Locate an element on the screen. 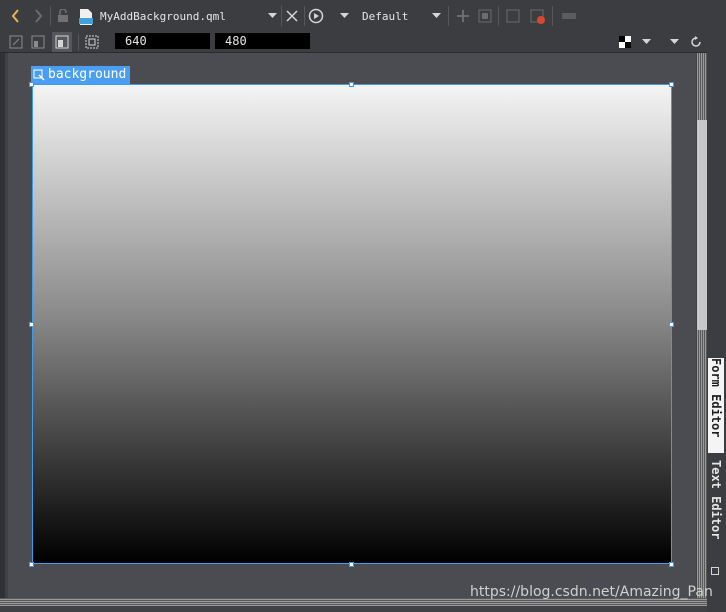 Image resolution: width=726 pixels, height=612 pixels. reset-icon is located at coordinates (696, 42).